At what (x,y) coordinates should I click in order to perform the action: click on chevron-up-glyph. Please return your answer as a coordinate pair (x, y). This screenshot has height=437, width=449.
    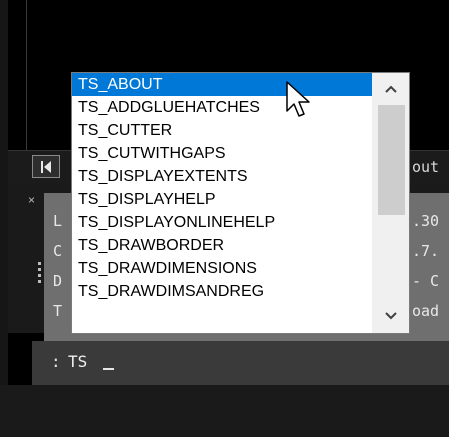
    Looking at the image, I should click on (390, 89).